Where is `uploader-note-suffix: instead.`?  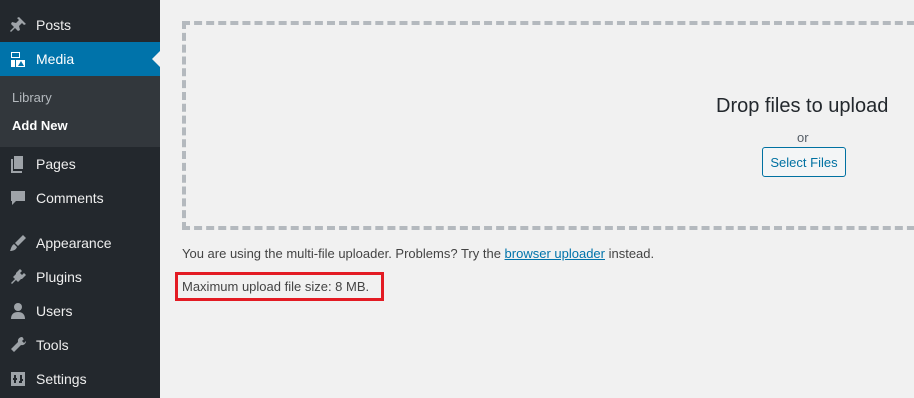 uploader-note-suffix: instead. is located at coordinates (629, 253).